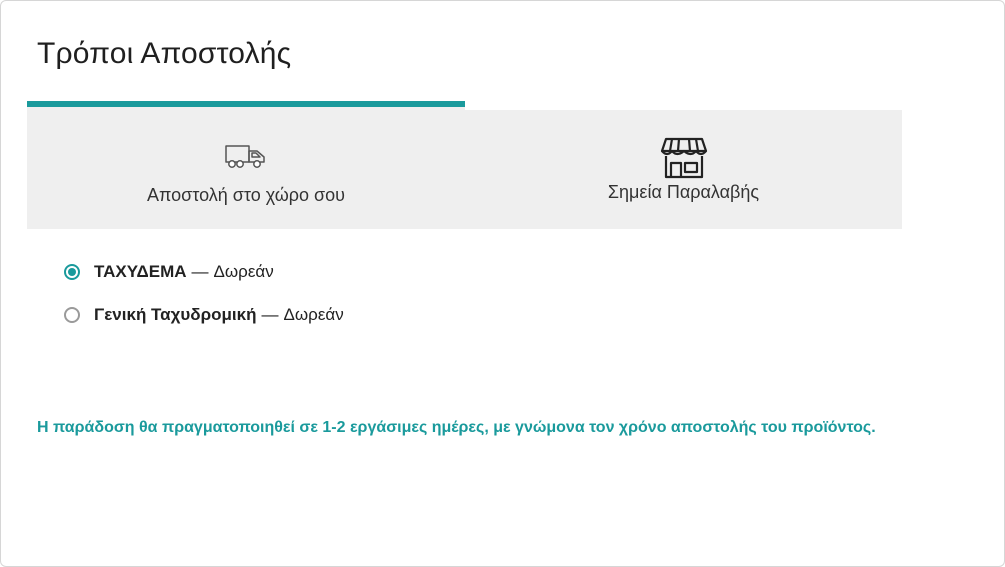 The width and height of the screenshot is (1005, 567). I want to click on tab-home-delivery: Αποστολή στο χώρο σου, so click(246, 165).